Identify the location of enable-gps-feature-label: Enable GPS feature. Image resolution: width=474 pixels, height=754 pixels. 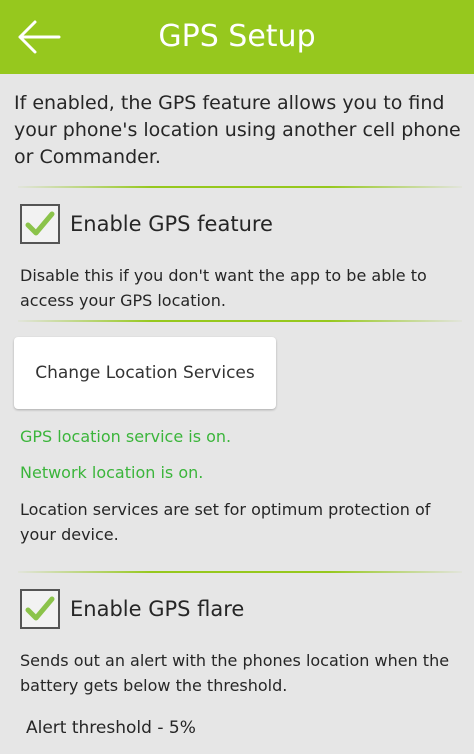
(171, 224).